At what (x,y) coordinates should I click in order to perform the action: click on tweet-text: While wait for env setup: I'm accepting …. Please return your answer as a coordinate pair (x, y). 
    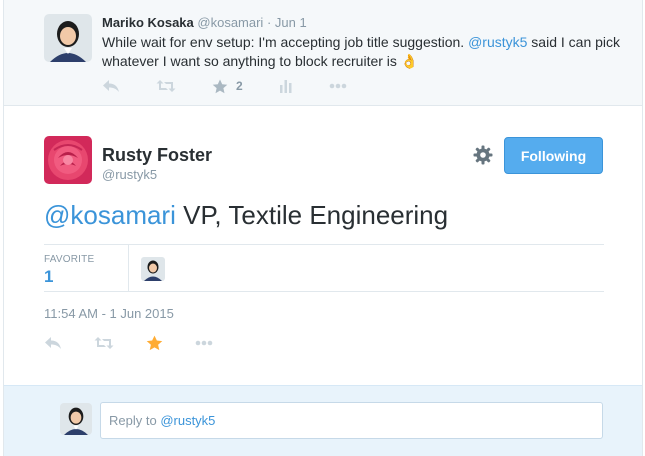
    Looking at the image, I should click on (362, 52).